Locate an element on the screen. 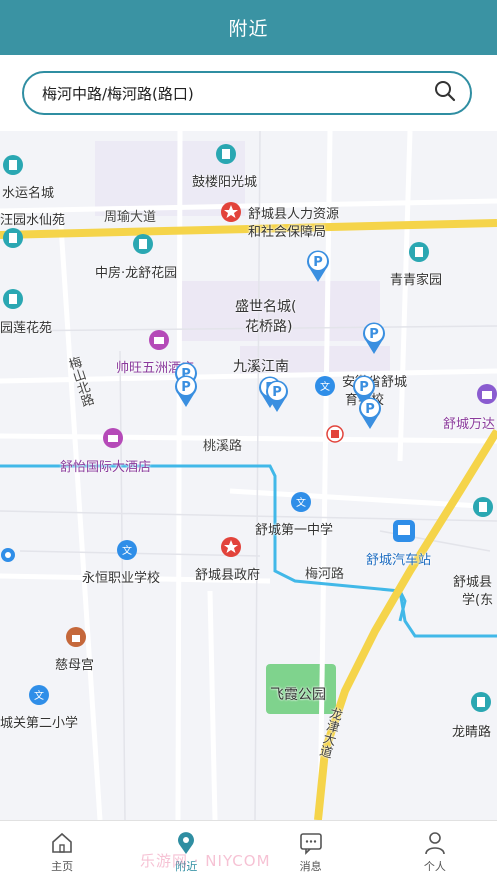 The width and height of the screenshot is (497, 884). road-zhouyu: 周瑜大道 is located at coordinates (130, 217).